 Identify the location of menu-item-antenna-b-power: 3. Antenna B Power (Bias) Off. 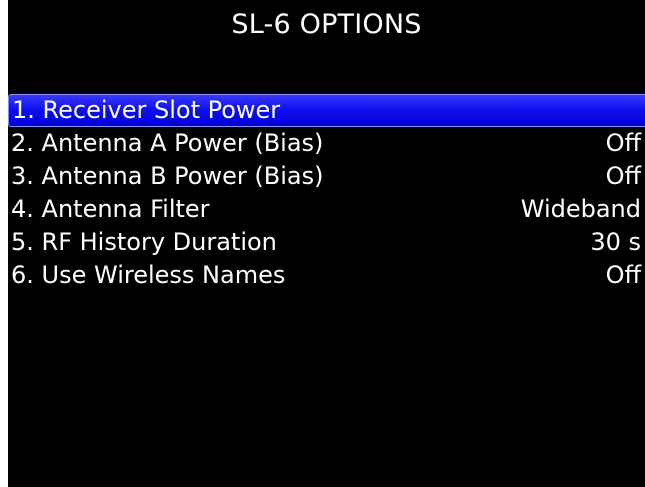
(326, 176).